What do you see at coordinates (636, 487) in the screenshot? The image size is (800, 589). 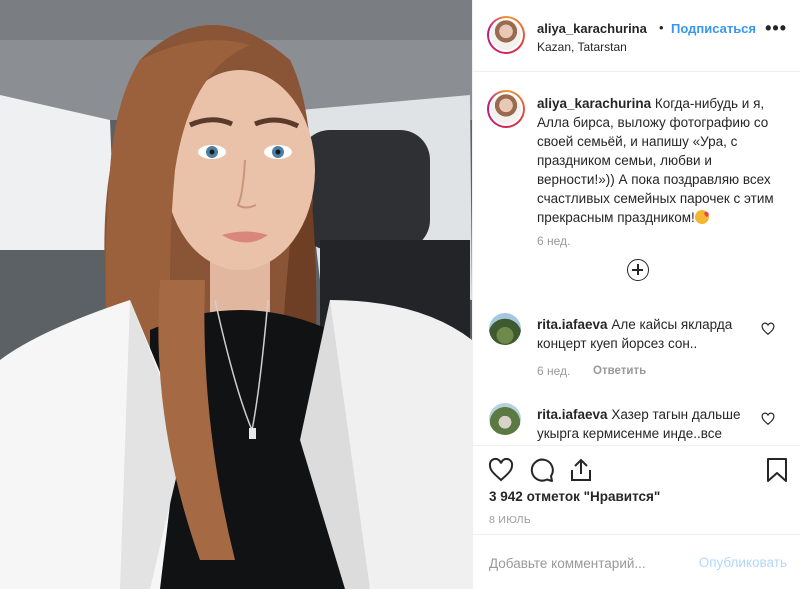 I see `post-actions: 3 942 отметок "Нравится" 8 ИЮЛЬ` at bounding box center [636, 487].